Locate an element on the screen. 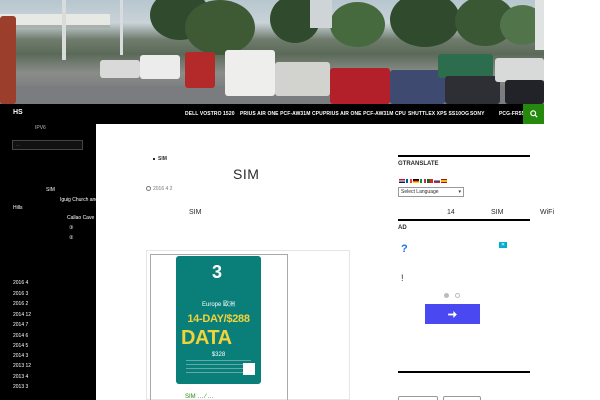 The width and height of the screenshot is (600, 400). ad-close-icon: ✕ is located at coordinates (503, 245).